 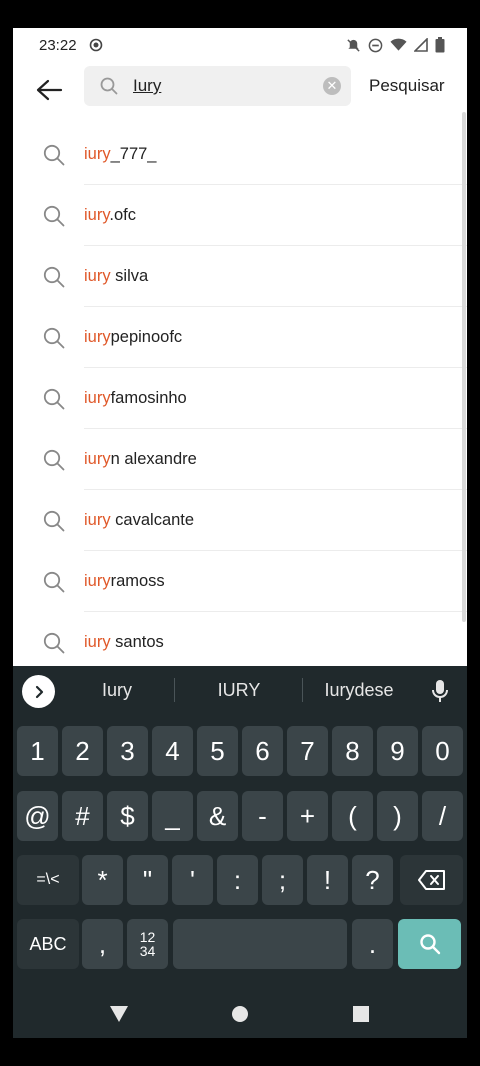 I want to click on key-symbol: !, so click(x=327, y=880).